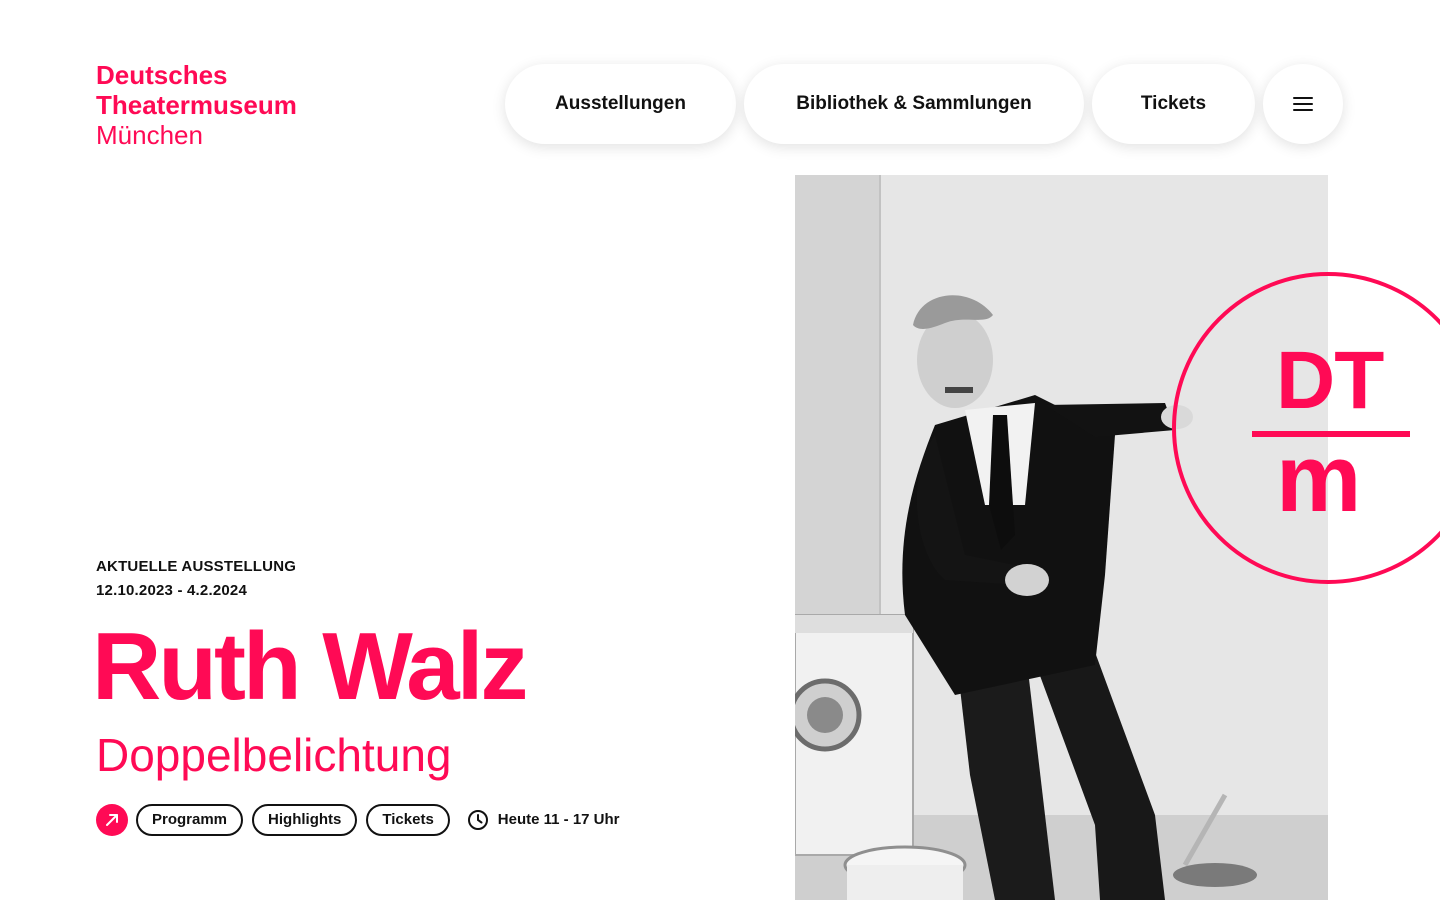 The height and width of the screenshot is (900, 1440). I want to click on logo-line-2: Theatermuseum, so click(196, 105).